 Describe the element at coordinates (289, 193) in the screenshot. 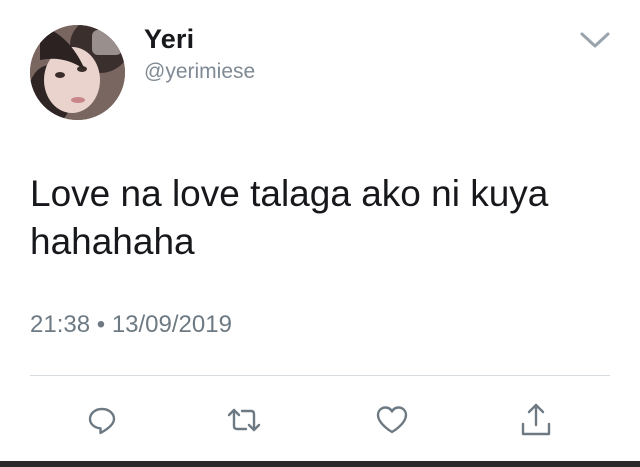

I see `tweet-text-line-1: Love na love talaga ako ni kuya` at that location.